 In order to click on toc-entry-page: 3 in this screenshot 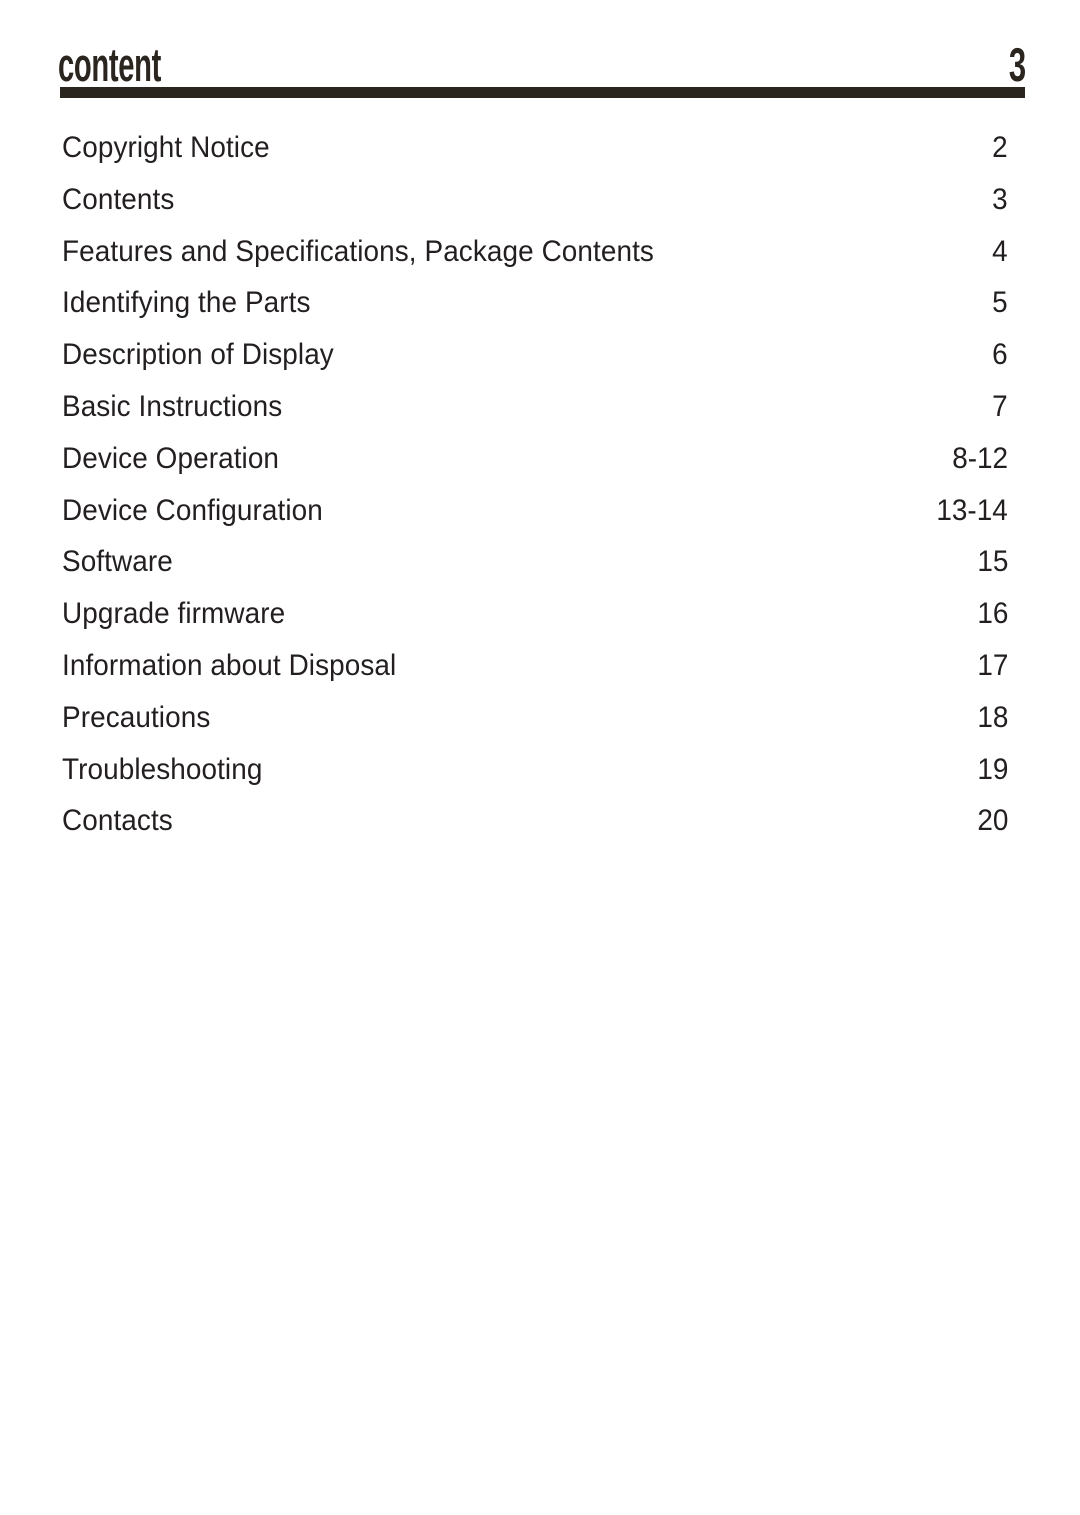, I will do `click(1000, 199)`.